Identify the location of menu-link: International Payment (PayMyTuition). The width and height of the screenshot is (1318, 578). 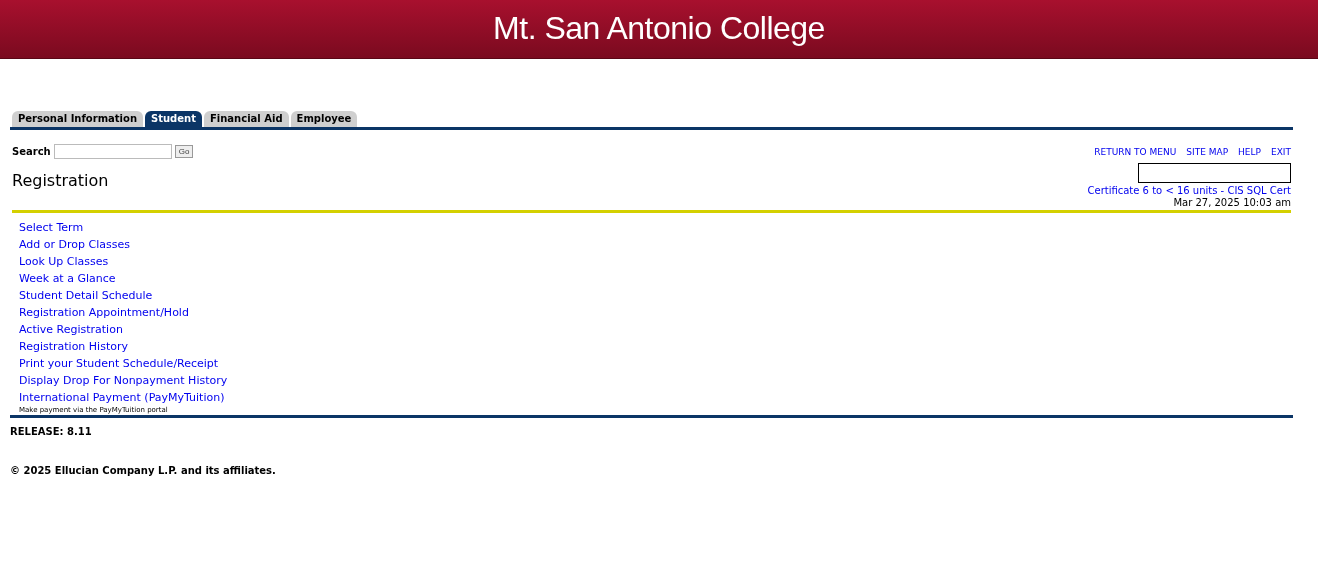
(122, 397).